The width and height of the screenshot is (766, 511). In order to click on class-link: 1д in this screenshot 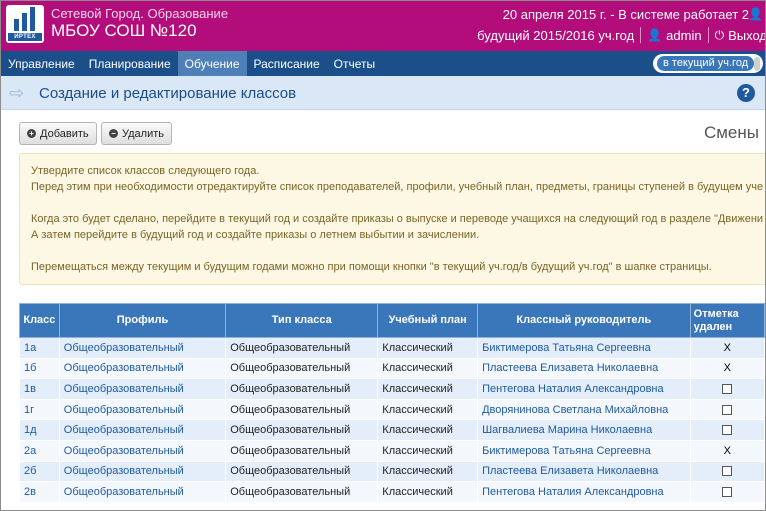, I will do `click(39, 430)`.